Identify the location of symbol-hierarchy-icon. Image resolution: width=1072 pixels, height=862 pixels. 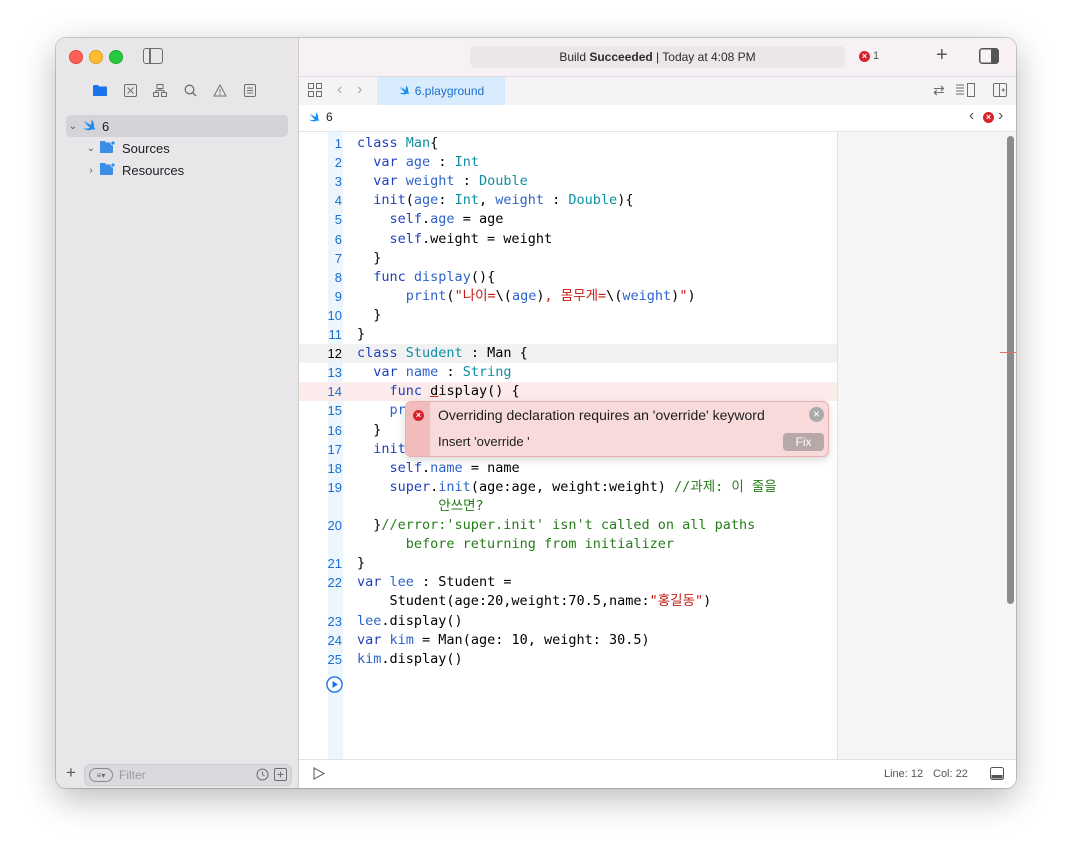
(160, 90).